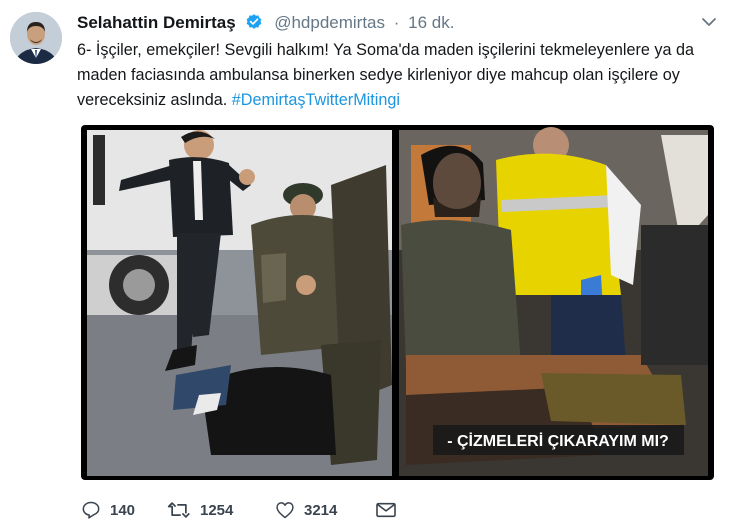 Image resolution: width=731 pixels, height=525 pixels. What do you see at coordinates (321, 510) in the screenshot?
I see `like-count: 3214` at bounding box center [321, 510].